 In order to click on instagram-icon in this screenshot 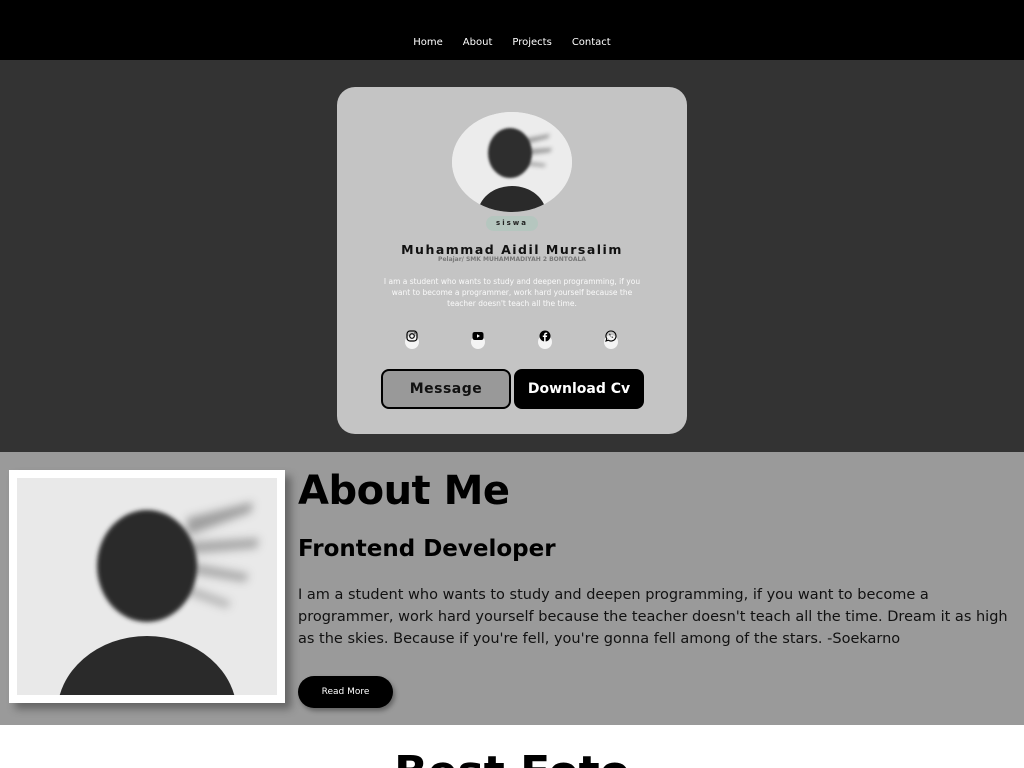, I will do `click(412, 336)`.